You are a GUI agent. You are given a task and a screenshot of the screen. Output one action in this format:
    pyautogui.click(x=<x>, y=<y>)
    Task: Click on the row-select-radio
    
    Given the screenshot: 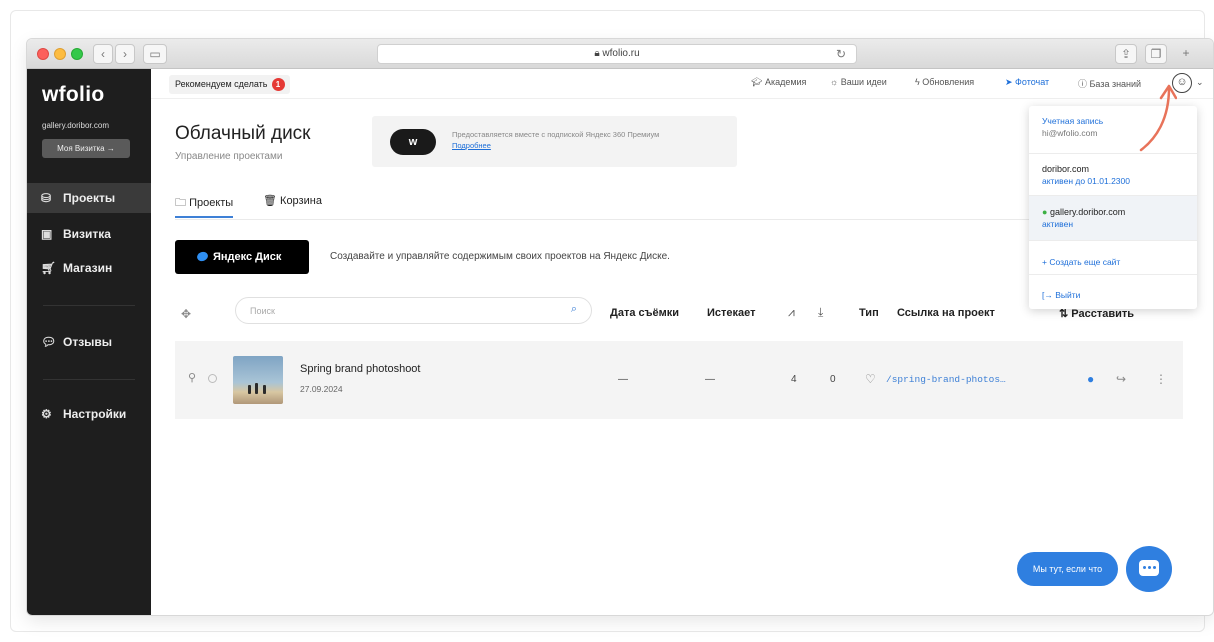 What is the action you would take?
    pyautogui.click(x=212, y=378)
    